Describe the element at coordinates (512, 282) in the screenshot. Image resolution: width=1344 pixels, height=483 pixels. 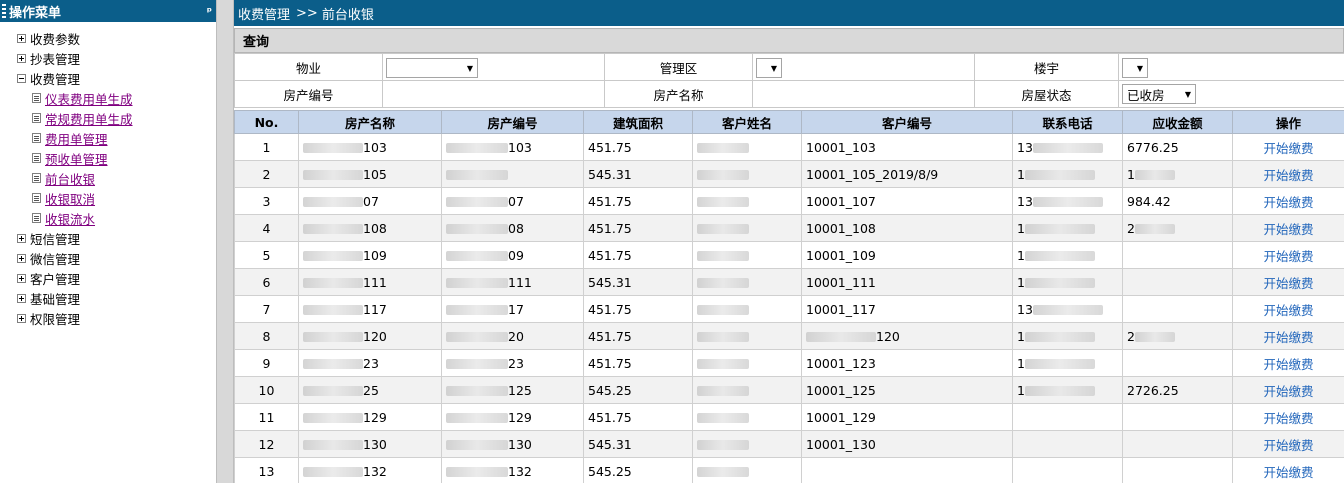
I see `house-code-cell: 111` at that location.